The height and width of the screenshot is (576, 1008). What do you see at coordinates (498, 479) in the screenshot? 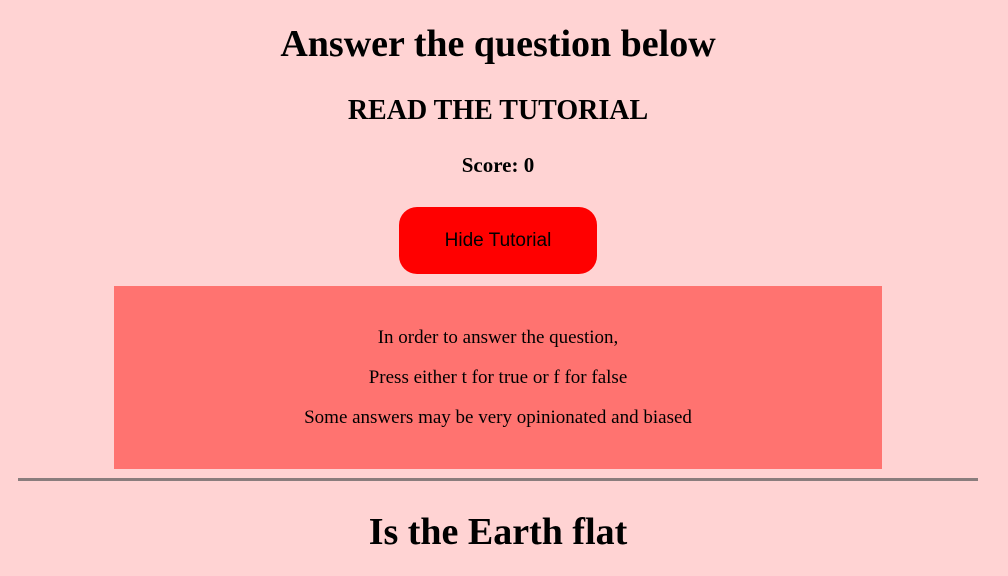
I see `divider` at bounding box center [498, 479].